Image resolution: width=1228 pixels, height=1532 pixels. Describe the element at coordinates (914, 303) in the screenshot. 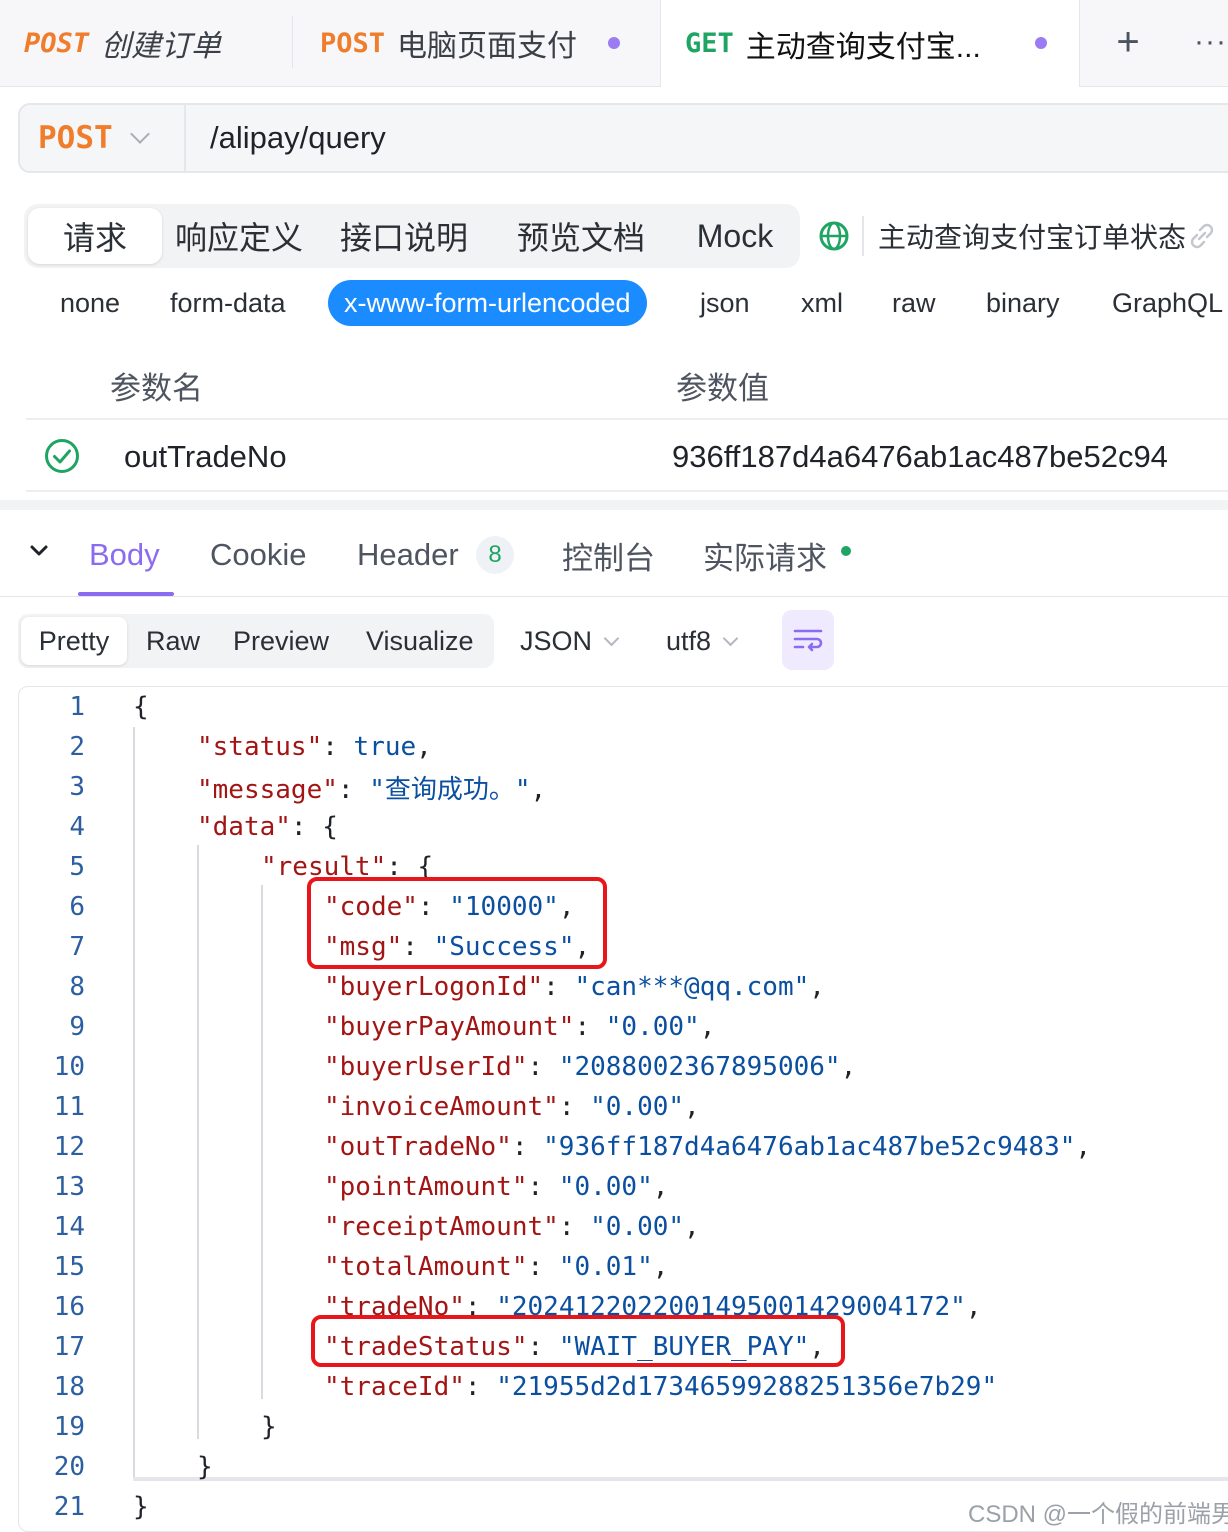

I see `body-type-raw: raw` at that location.